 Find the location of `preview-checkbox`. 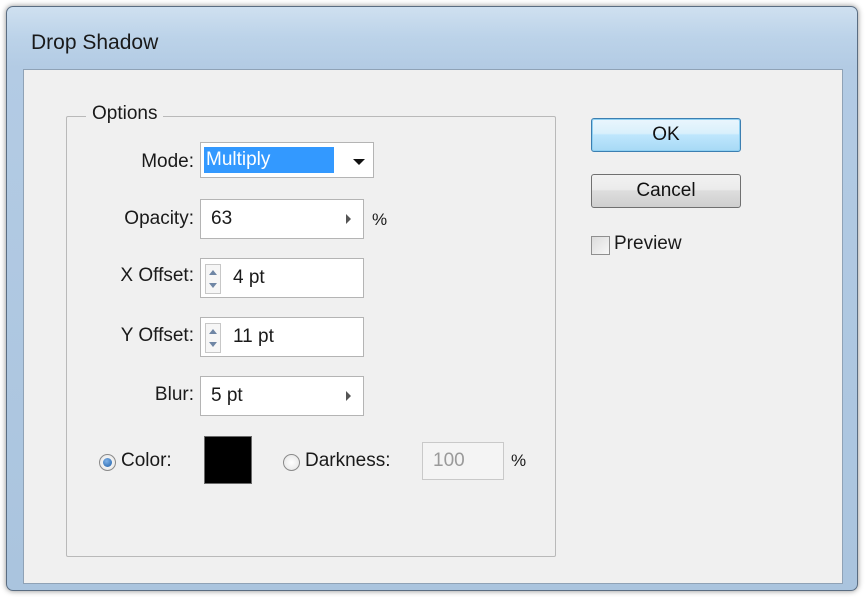

preview-checkbox is located at coordinates (600, 245).